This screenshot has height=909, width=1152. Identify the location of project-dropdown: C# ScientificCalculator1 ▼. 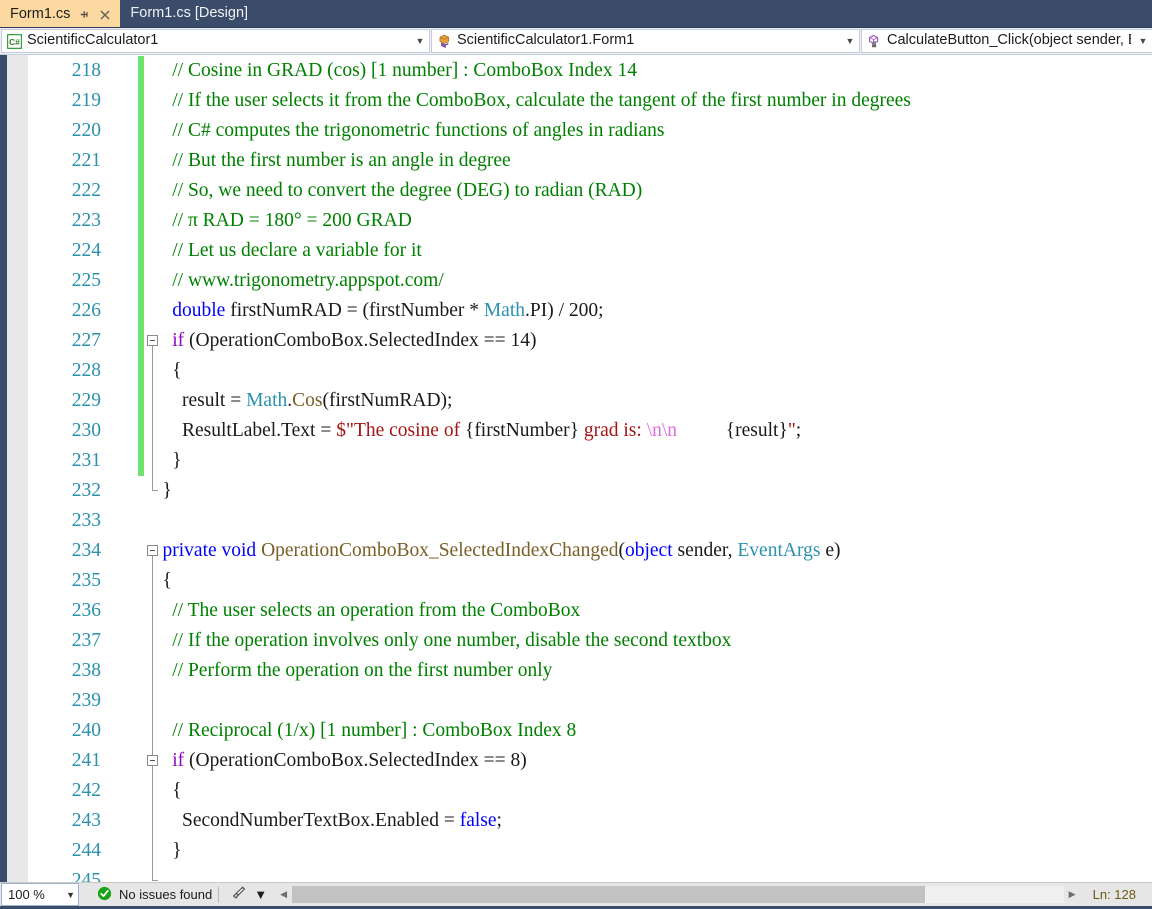
(215, 41).